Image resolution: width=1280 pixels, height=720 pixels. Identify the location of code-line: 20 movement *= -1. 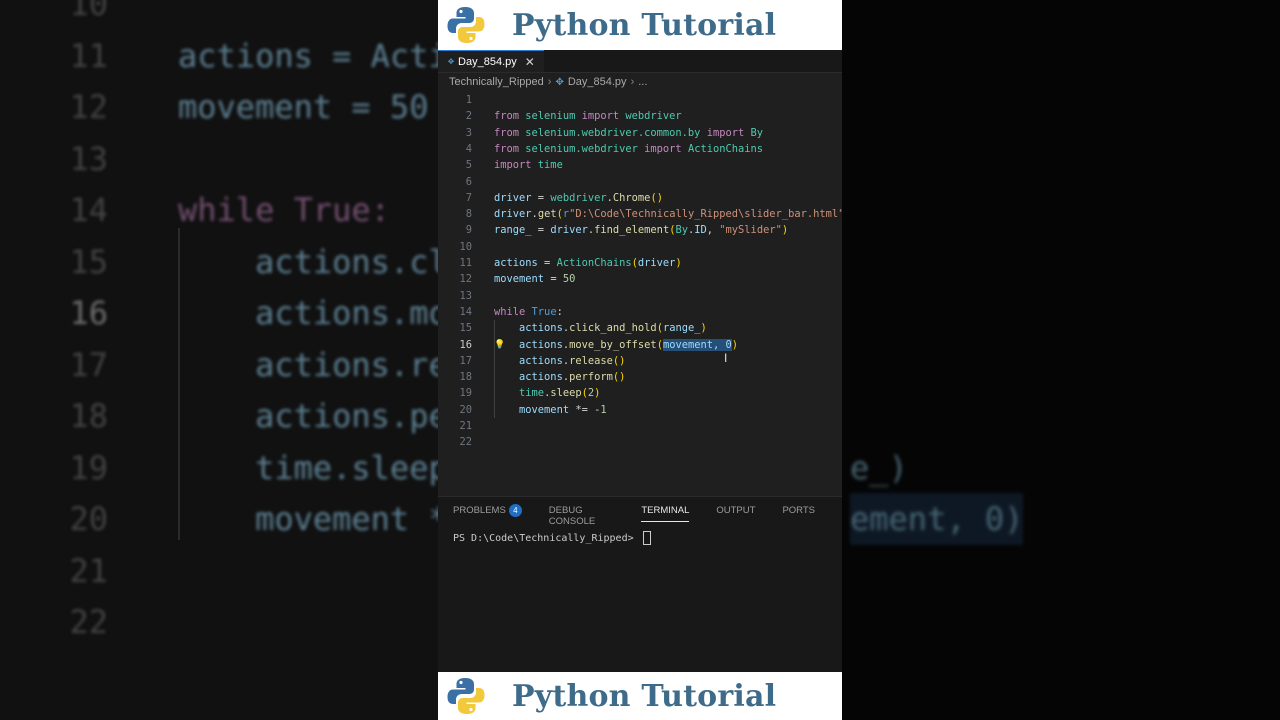
(640, 410).